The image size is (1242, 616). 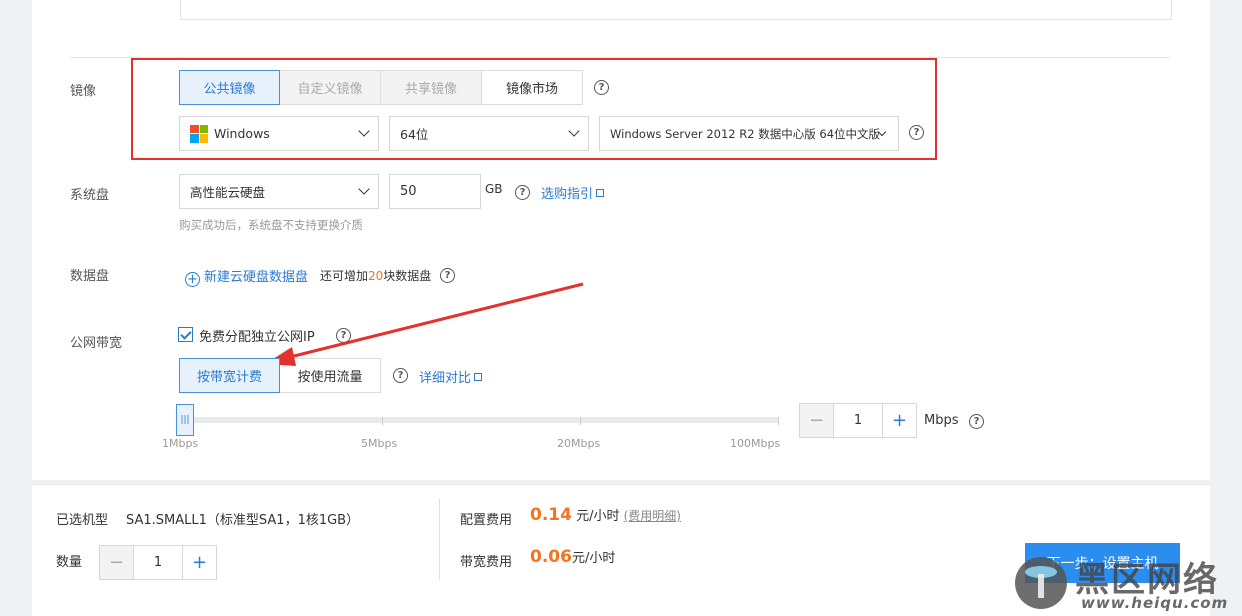 I want to click on quantity-input: 1, so click(x=158, y=562).